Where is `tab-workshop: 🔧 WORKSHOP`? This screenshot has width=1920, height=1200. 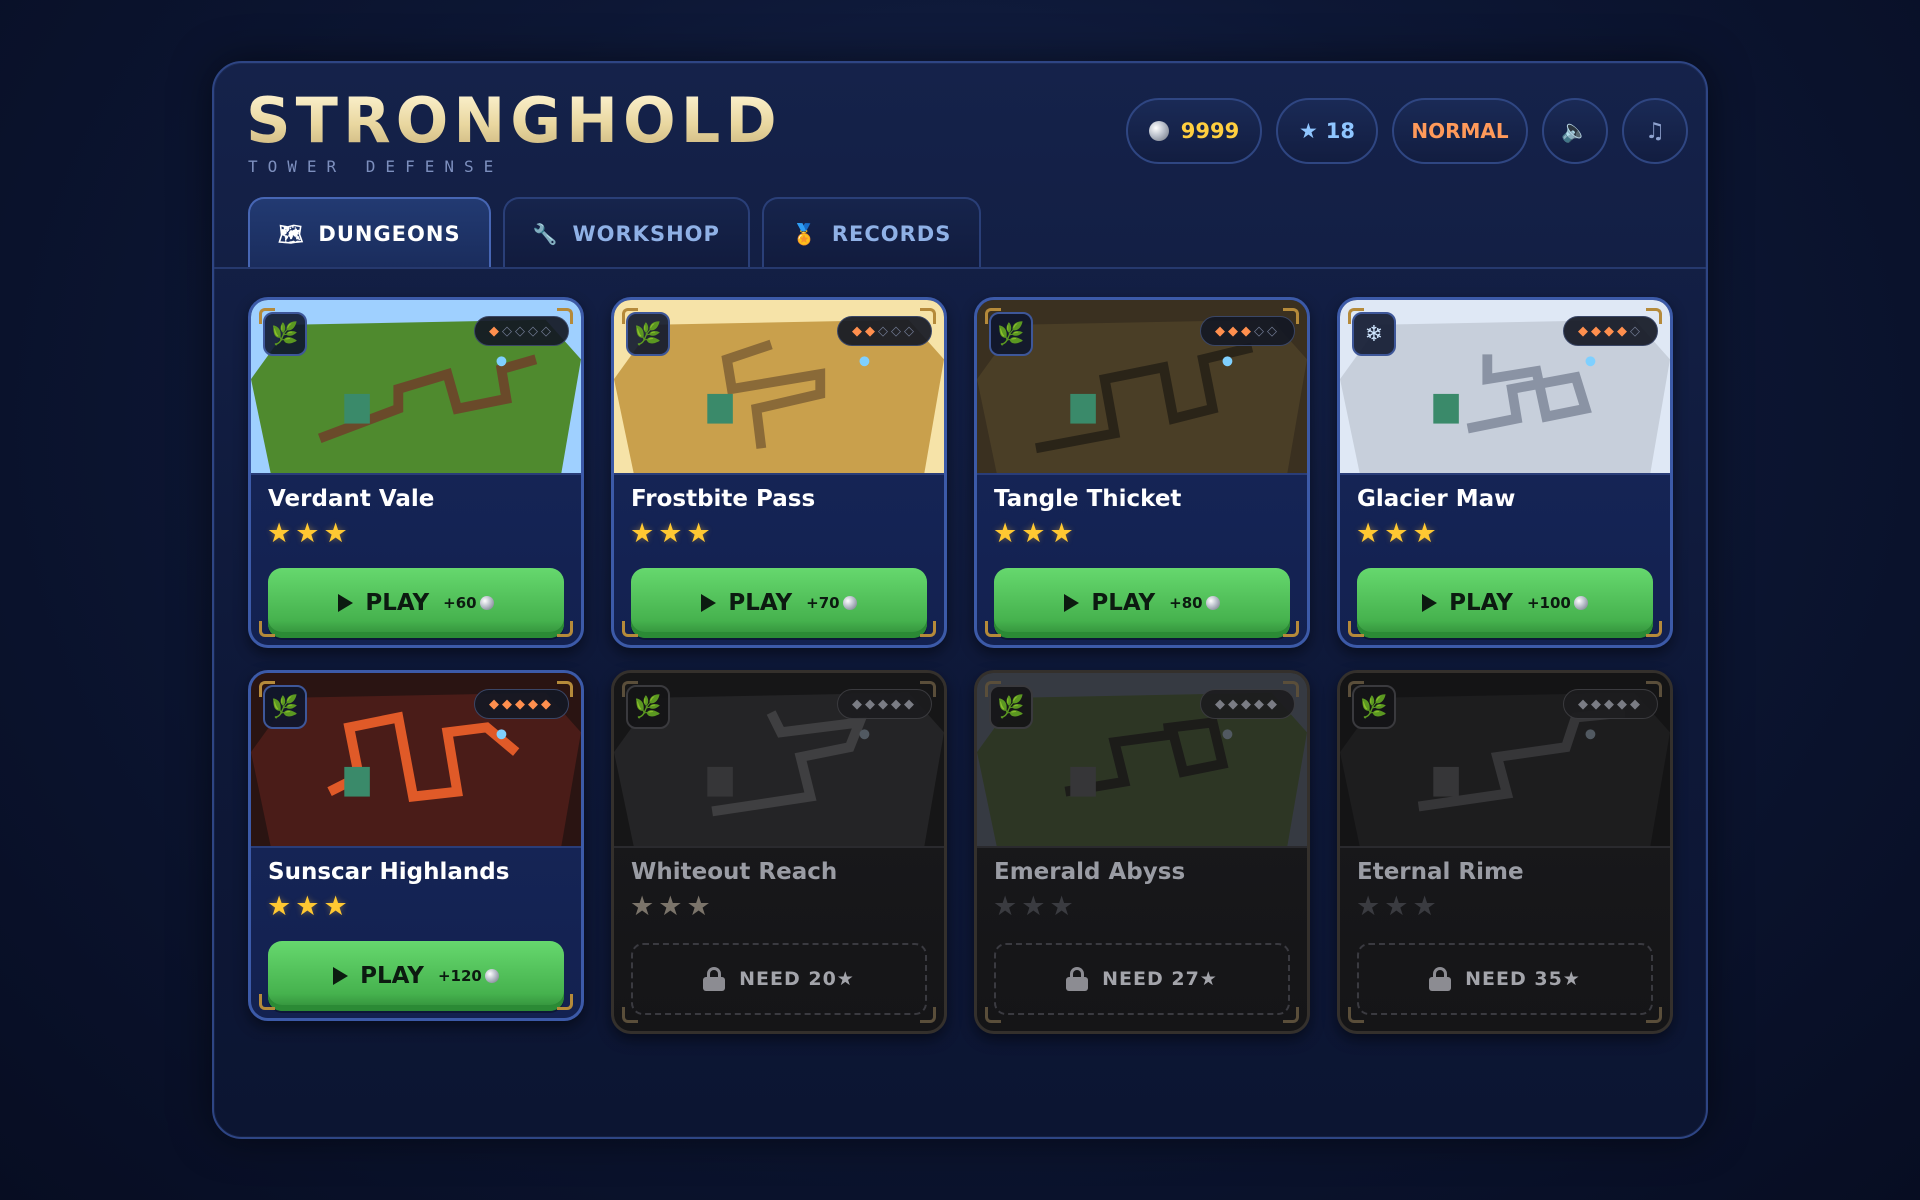
tab-workshop: 🔧 WORKSHOP is located at coordinates (626, 233).